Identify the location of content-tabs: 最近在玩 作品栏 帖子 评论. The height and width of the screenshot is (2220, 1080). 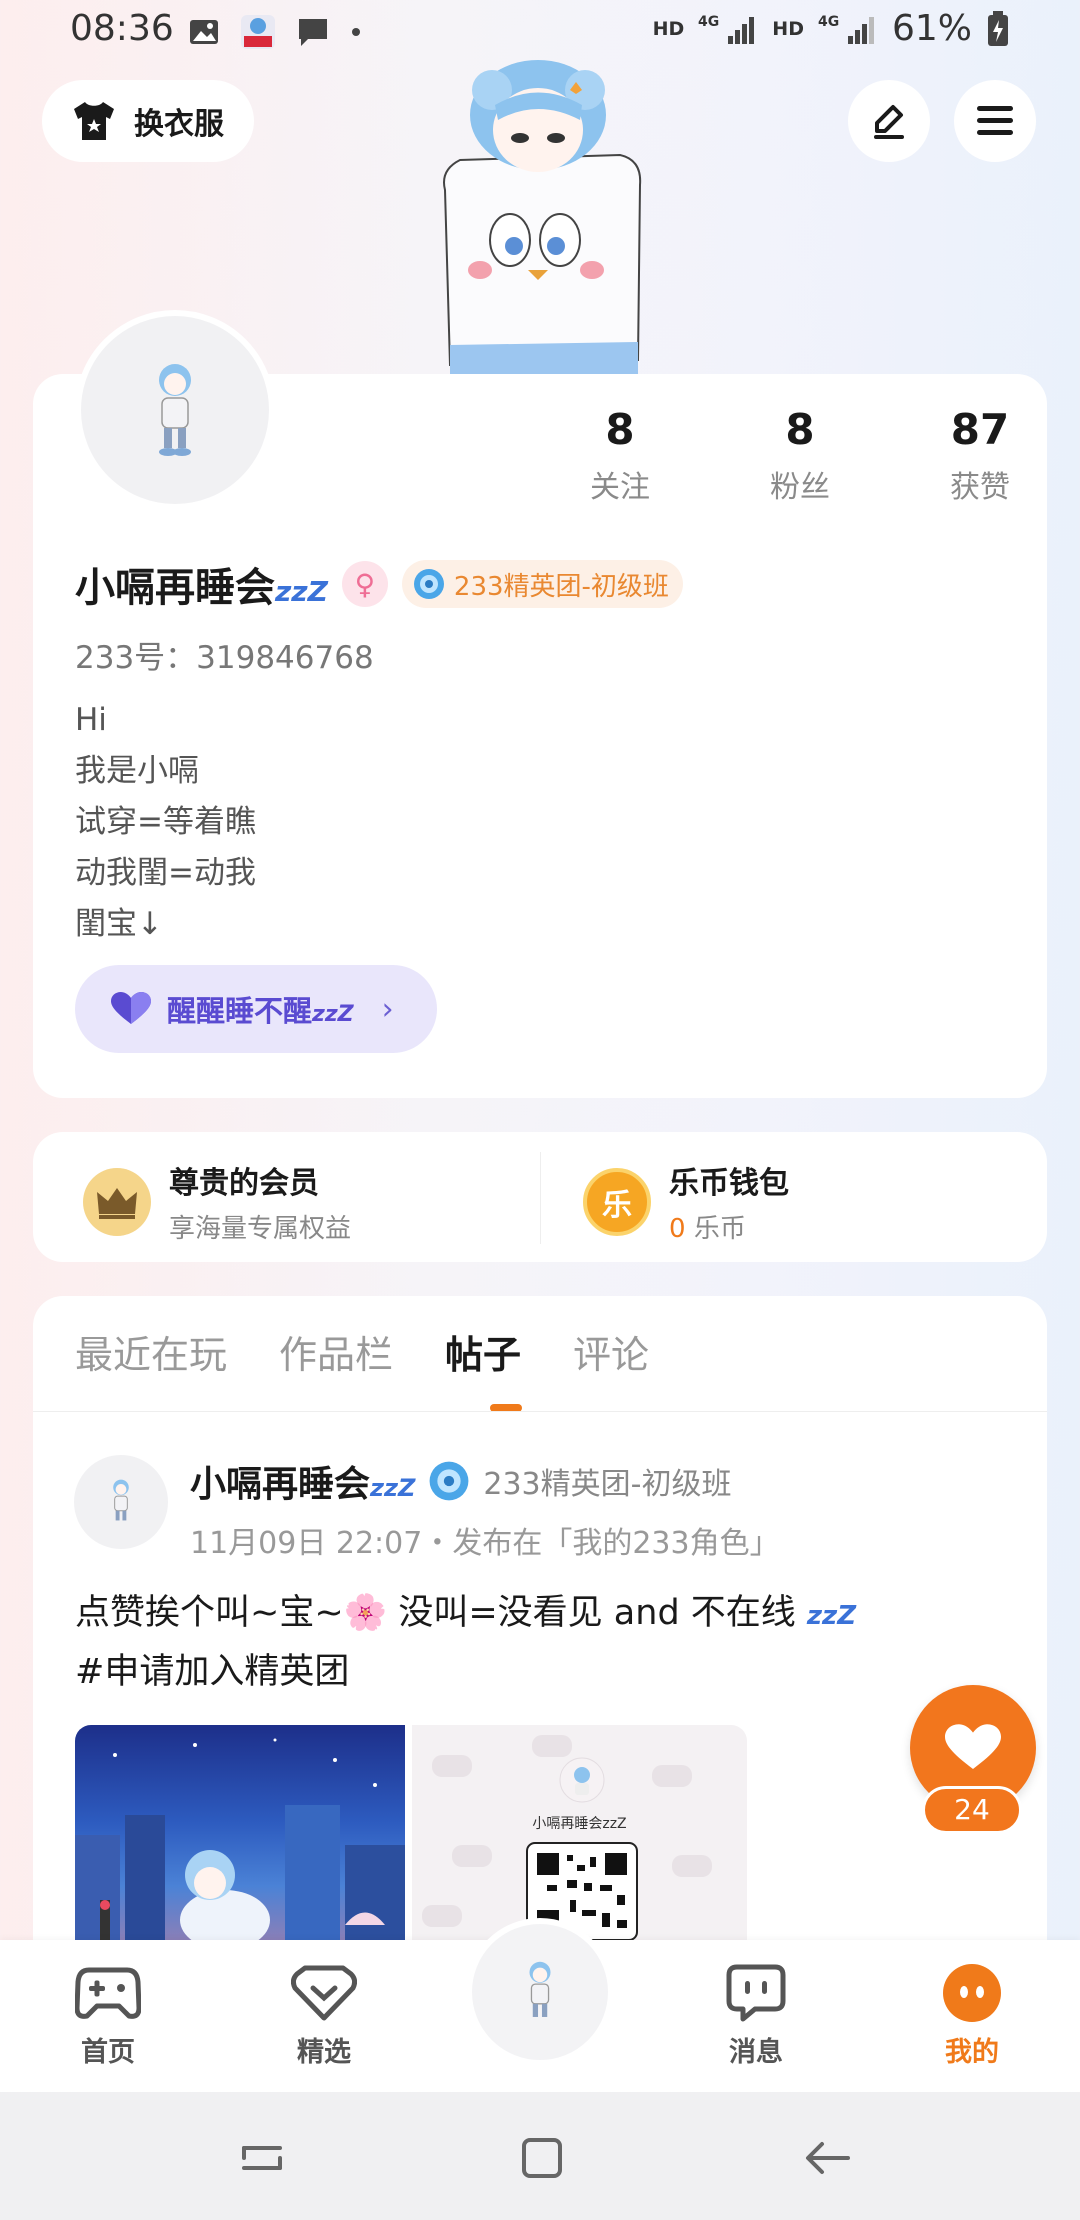
(388, 1355).